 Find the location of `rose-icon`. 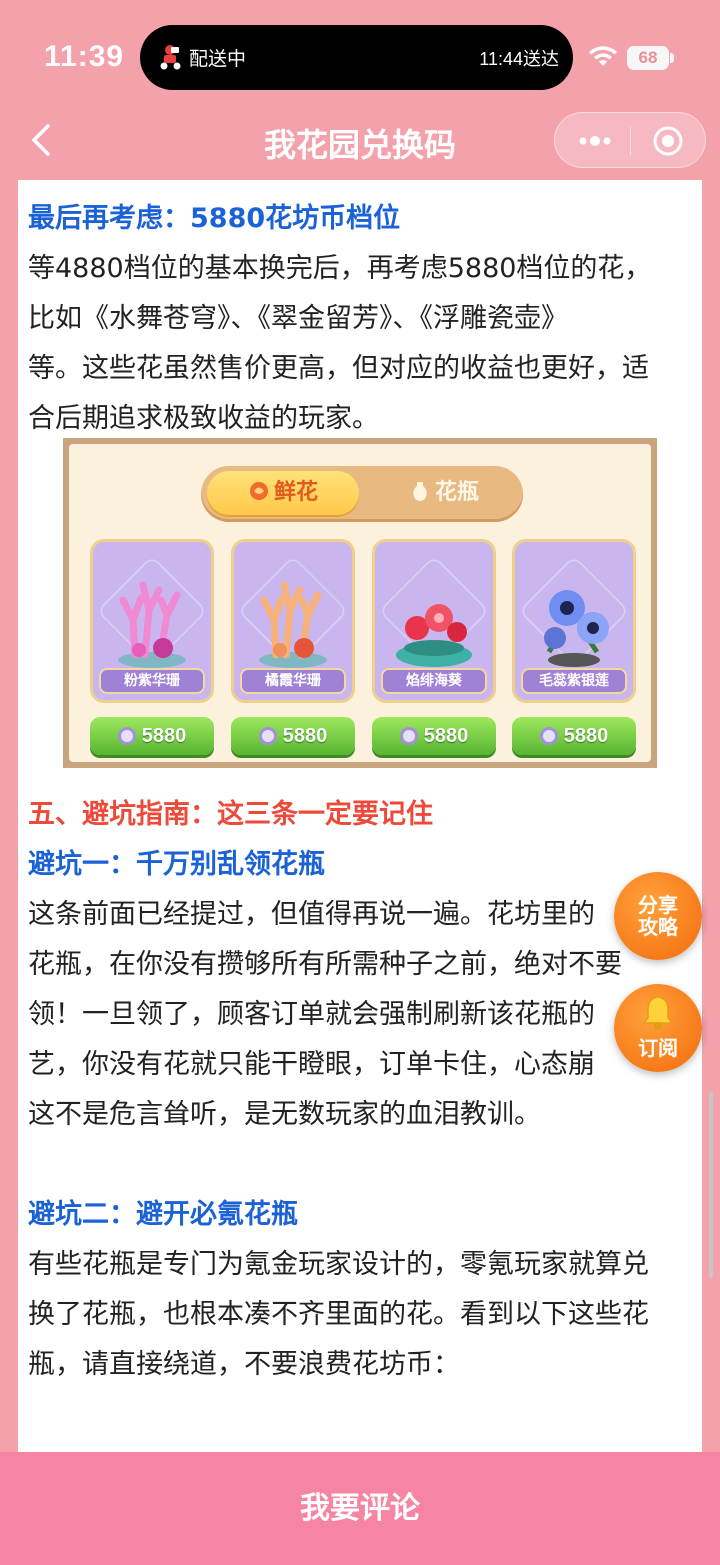

rose-icon is located at coordinates (258, 491).